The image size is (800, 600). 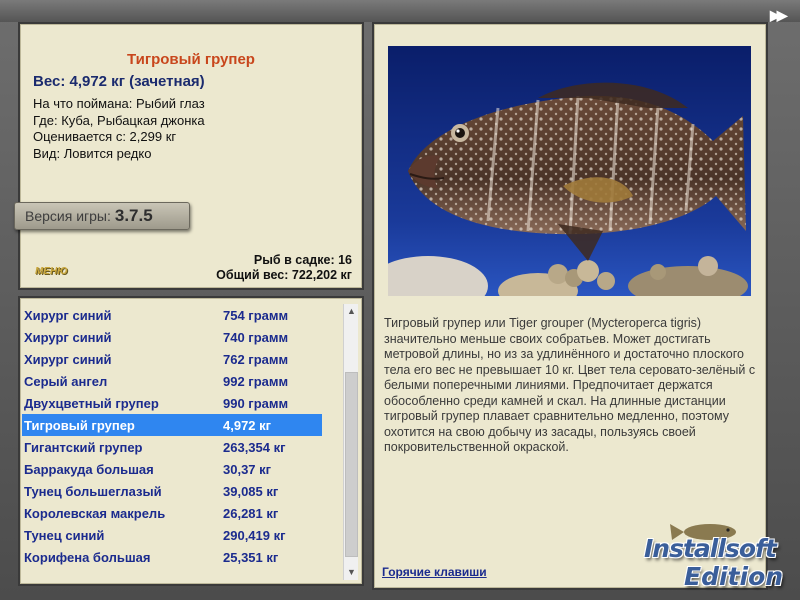 What do you see at coordinates (133, 215) in the screenshot?
I see `version-number: 3.7.5` at bounding box center [133, 215].